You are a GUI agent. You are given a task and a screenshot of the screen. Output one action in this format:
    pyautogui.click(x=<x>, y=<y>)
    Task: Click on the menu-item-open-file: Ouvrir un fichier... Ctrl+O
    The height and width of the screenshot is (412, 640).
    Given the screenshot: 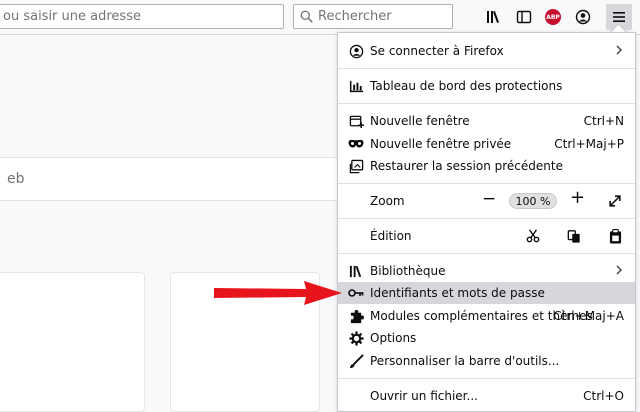 What is the action you would take?
    pyautogui.click(x=486, y=396)
    